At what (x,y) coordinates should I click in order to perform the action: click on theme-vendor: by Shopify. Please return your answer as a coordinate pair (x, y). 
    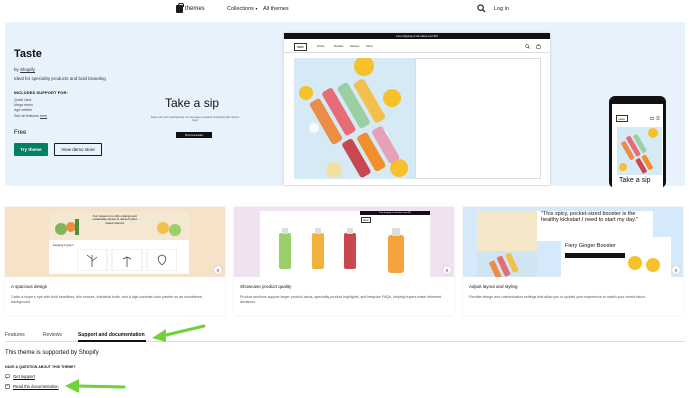
    Looking at the image, I should click on (24, 69).